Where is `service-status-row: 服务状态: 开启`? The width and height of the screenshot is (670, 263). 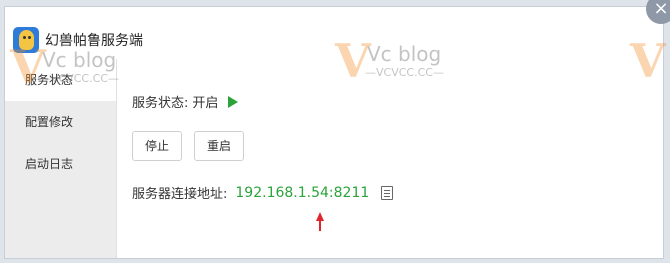
service-status-row: 服务状态: 开启 is located at coordinates (185, 101).